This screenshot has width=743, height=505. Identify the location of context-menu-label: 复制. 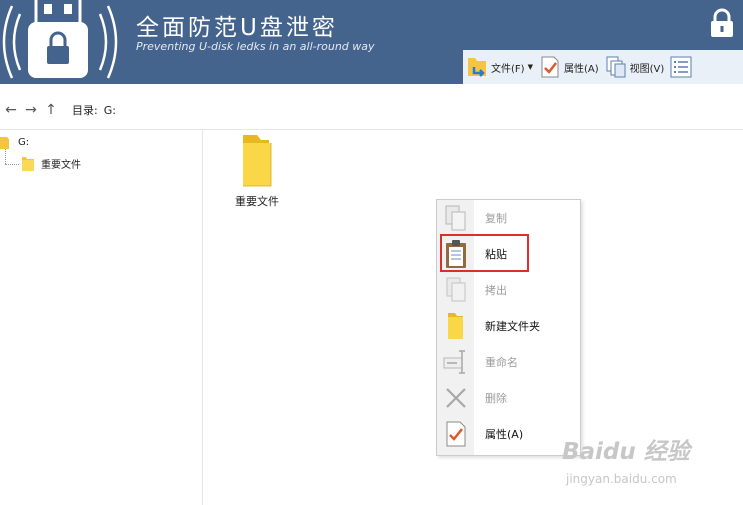
(496, 218).